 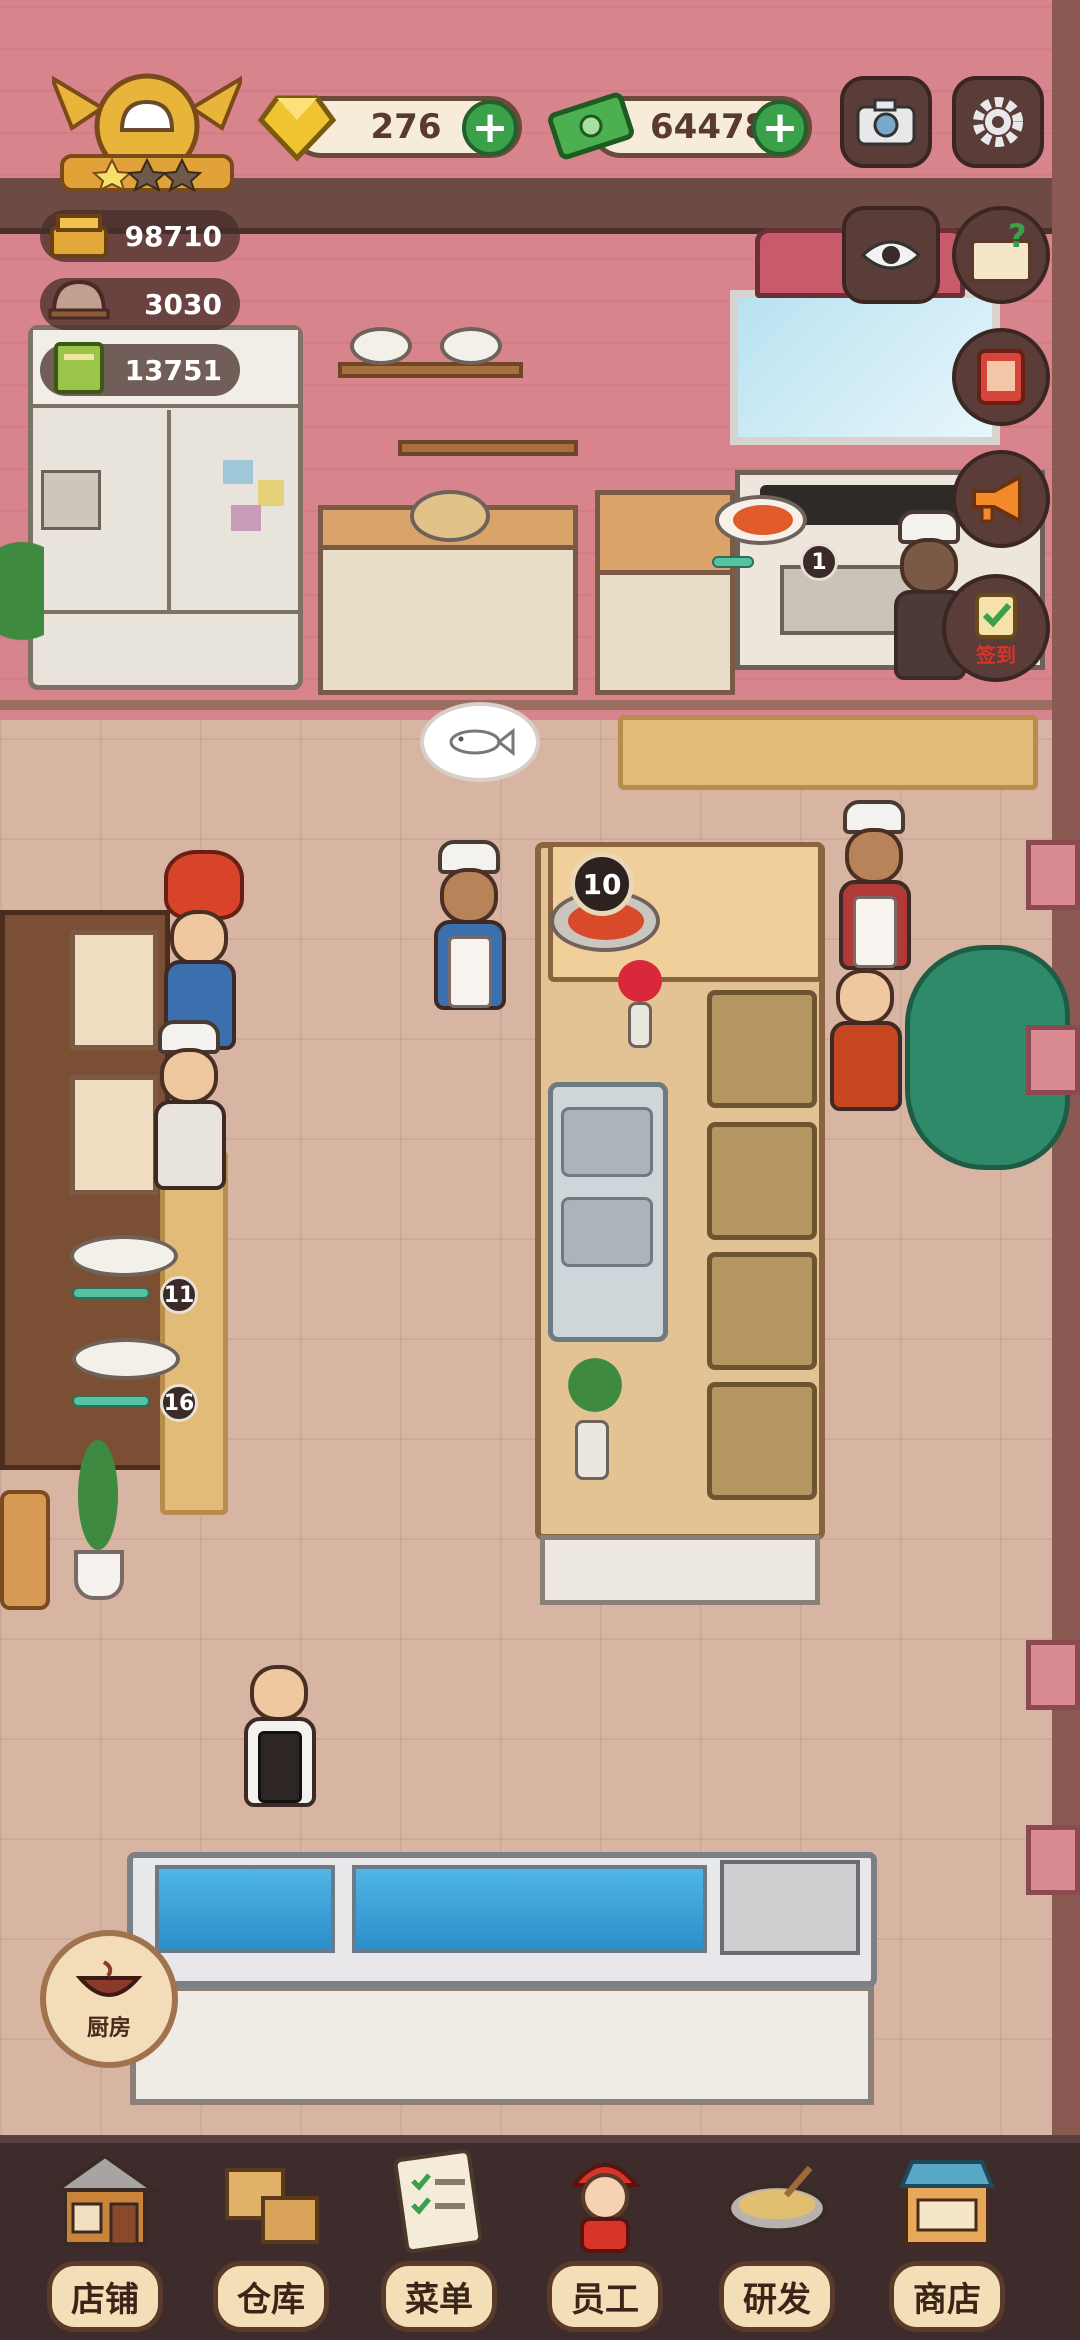 I want to click on guide-book-button: ?, so click(x=1001, y=255).